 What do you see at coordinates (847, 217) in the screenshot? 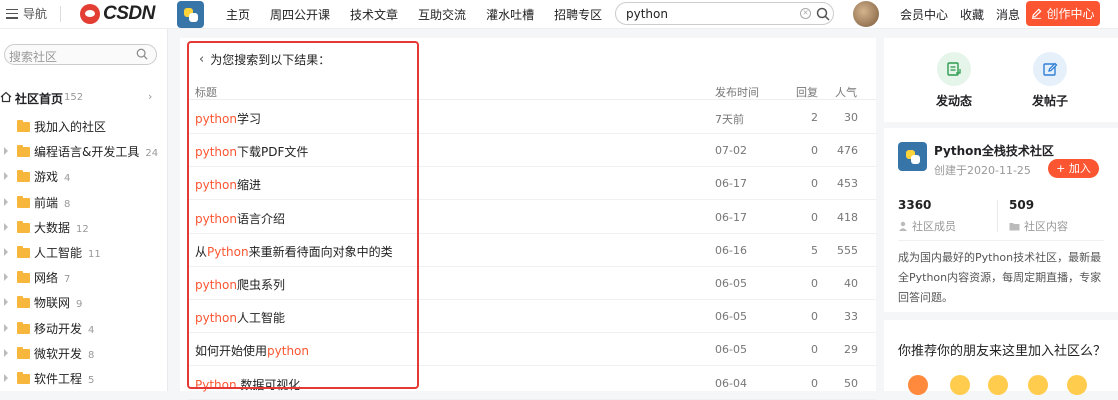
I see `result-popularity: 418` at bounding box center [847, 217].